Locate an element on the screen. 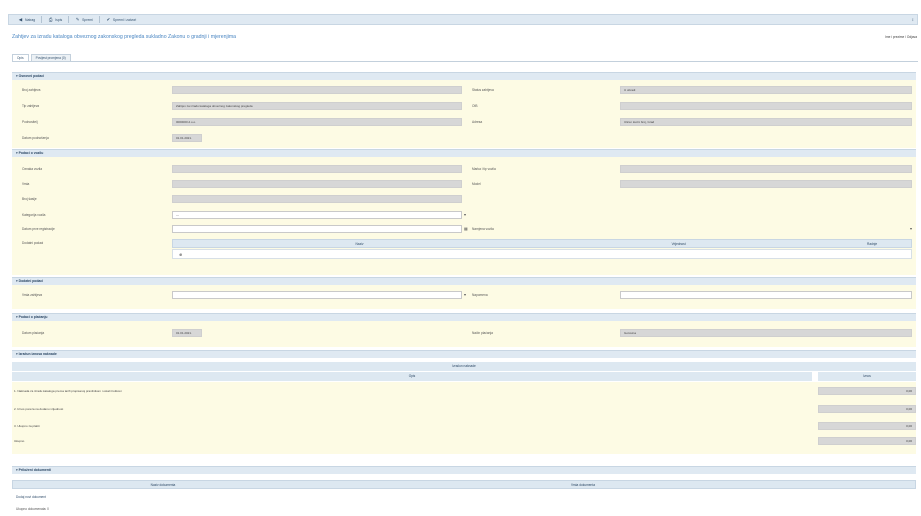 This screenshot has height=516, width=921. save-close-label: Spremi i zatvori is located at coordinates (124, 19).